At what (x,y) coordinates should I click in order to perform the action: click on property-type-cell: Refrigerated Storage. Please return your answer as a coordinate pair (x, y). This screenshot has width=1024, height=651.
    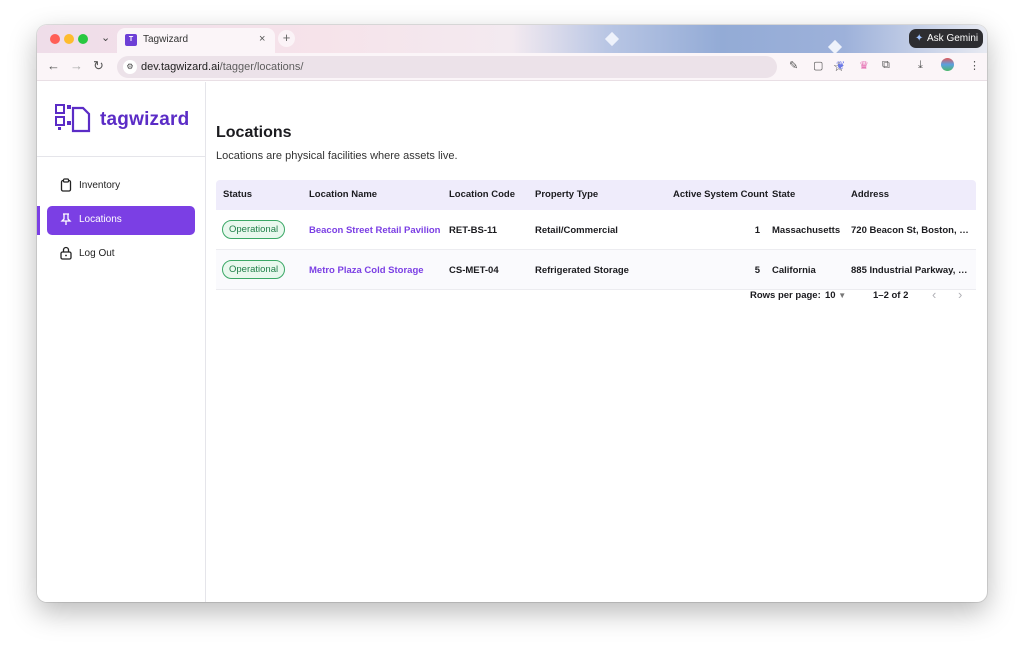
    Looking at the image, I should click on (582, 270).